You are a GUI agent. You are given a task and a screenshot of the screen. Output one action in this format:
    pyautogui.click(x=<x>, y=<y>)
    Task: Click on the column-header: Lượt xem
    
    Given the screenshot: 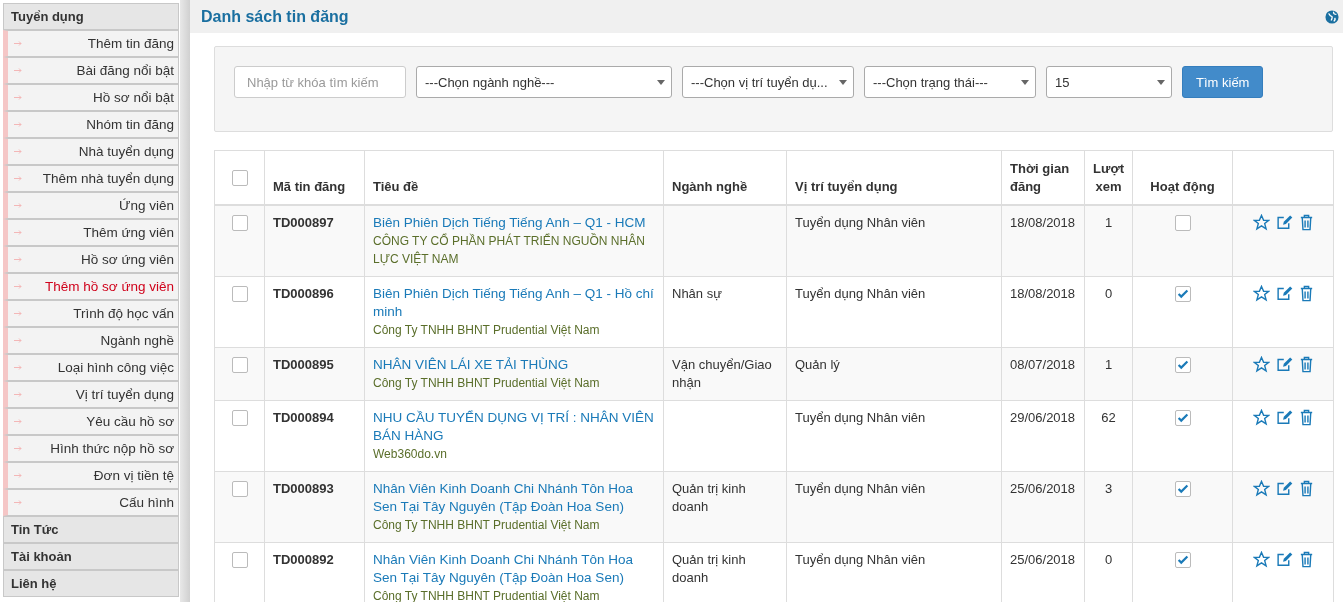 What is the action you would take?
    pyautogui.click(x=1108, y=177)
    